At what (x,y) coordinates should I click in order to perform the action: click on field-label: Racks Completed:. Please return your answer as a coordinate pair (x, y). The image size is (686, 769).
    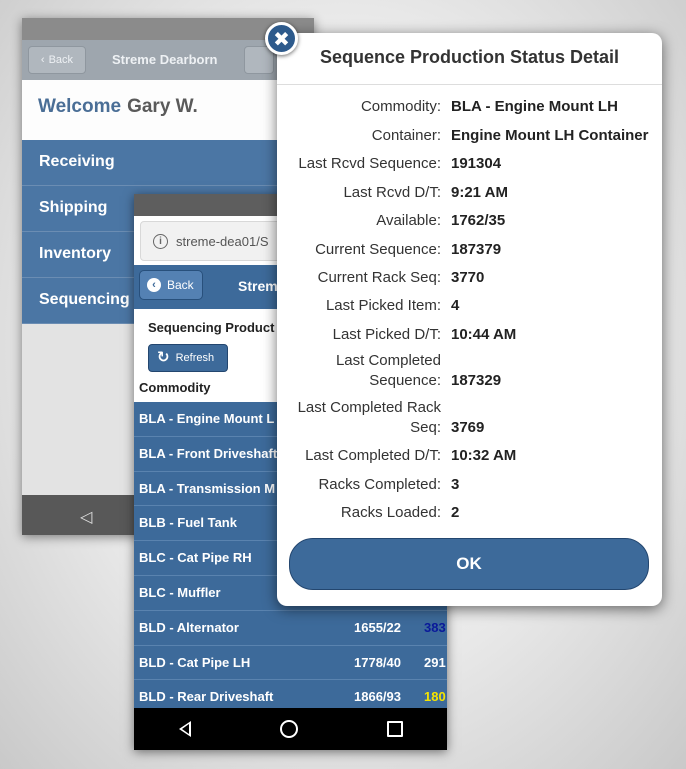
    Looking at the image, I should click on (379, 484).